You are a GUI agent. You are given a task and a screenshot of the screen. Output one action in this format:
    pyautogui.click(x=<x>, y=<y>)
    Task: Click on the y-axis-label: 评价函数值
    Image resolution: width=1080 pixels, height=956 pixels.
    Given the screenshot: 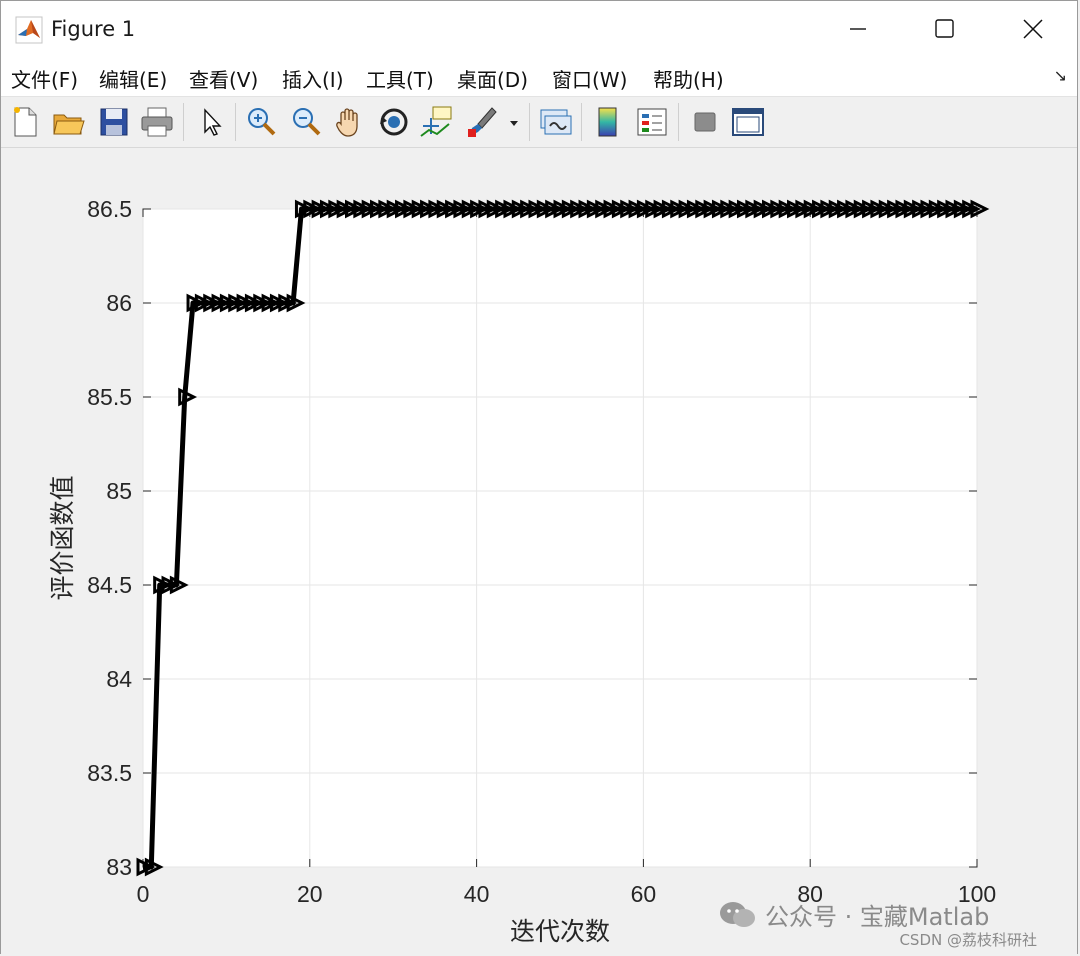 What is the action you would take?
    pyautogui.click(x=62, y=537)
    